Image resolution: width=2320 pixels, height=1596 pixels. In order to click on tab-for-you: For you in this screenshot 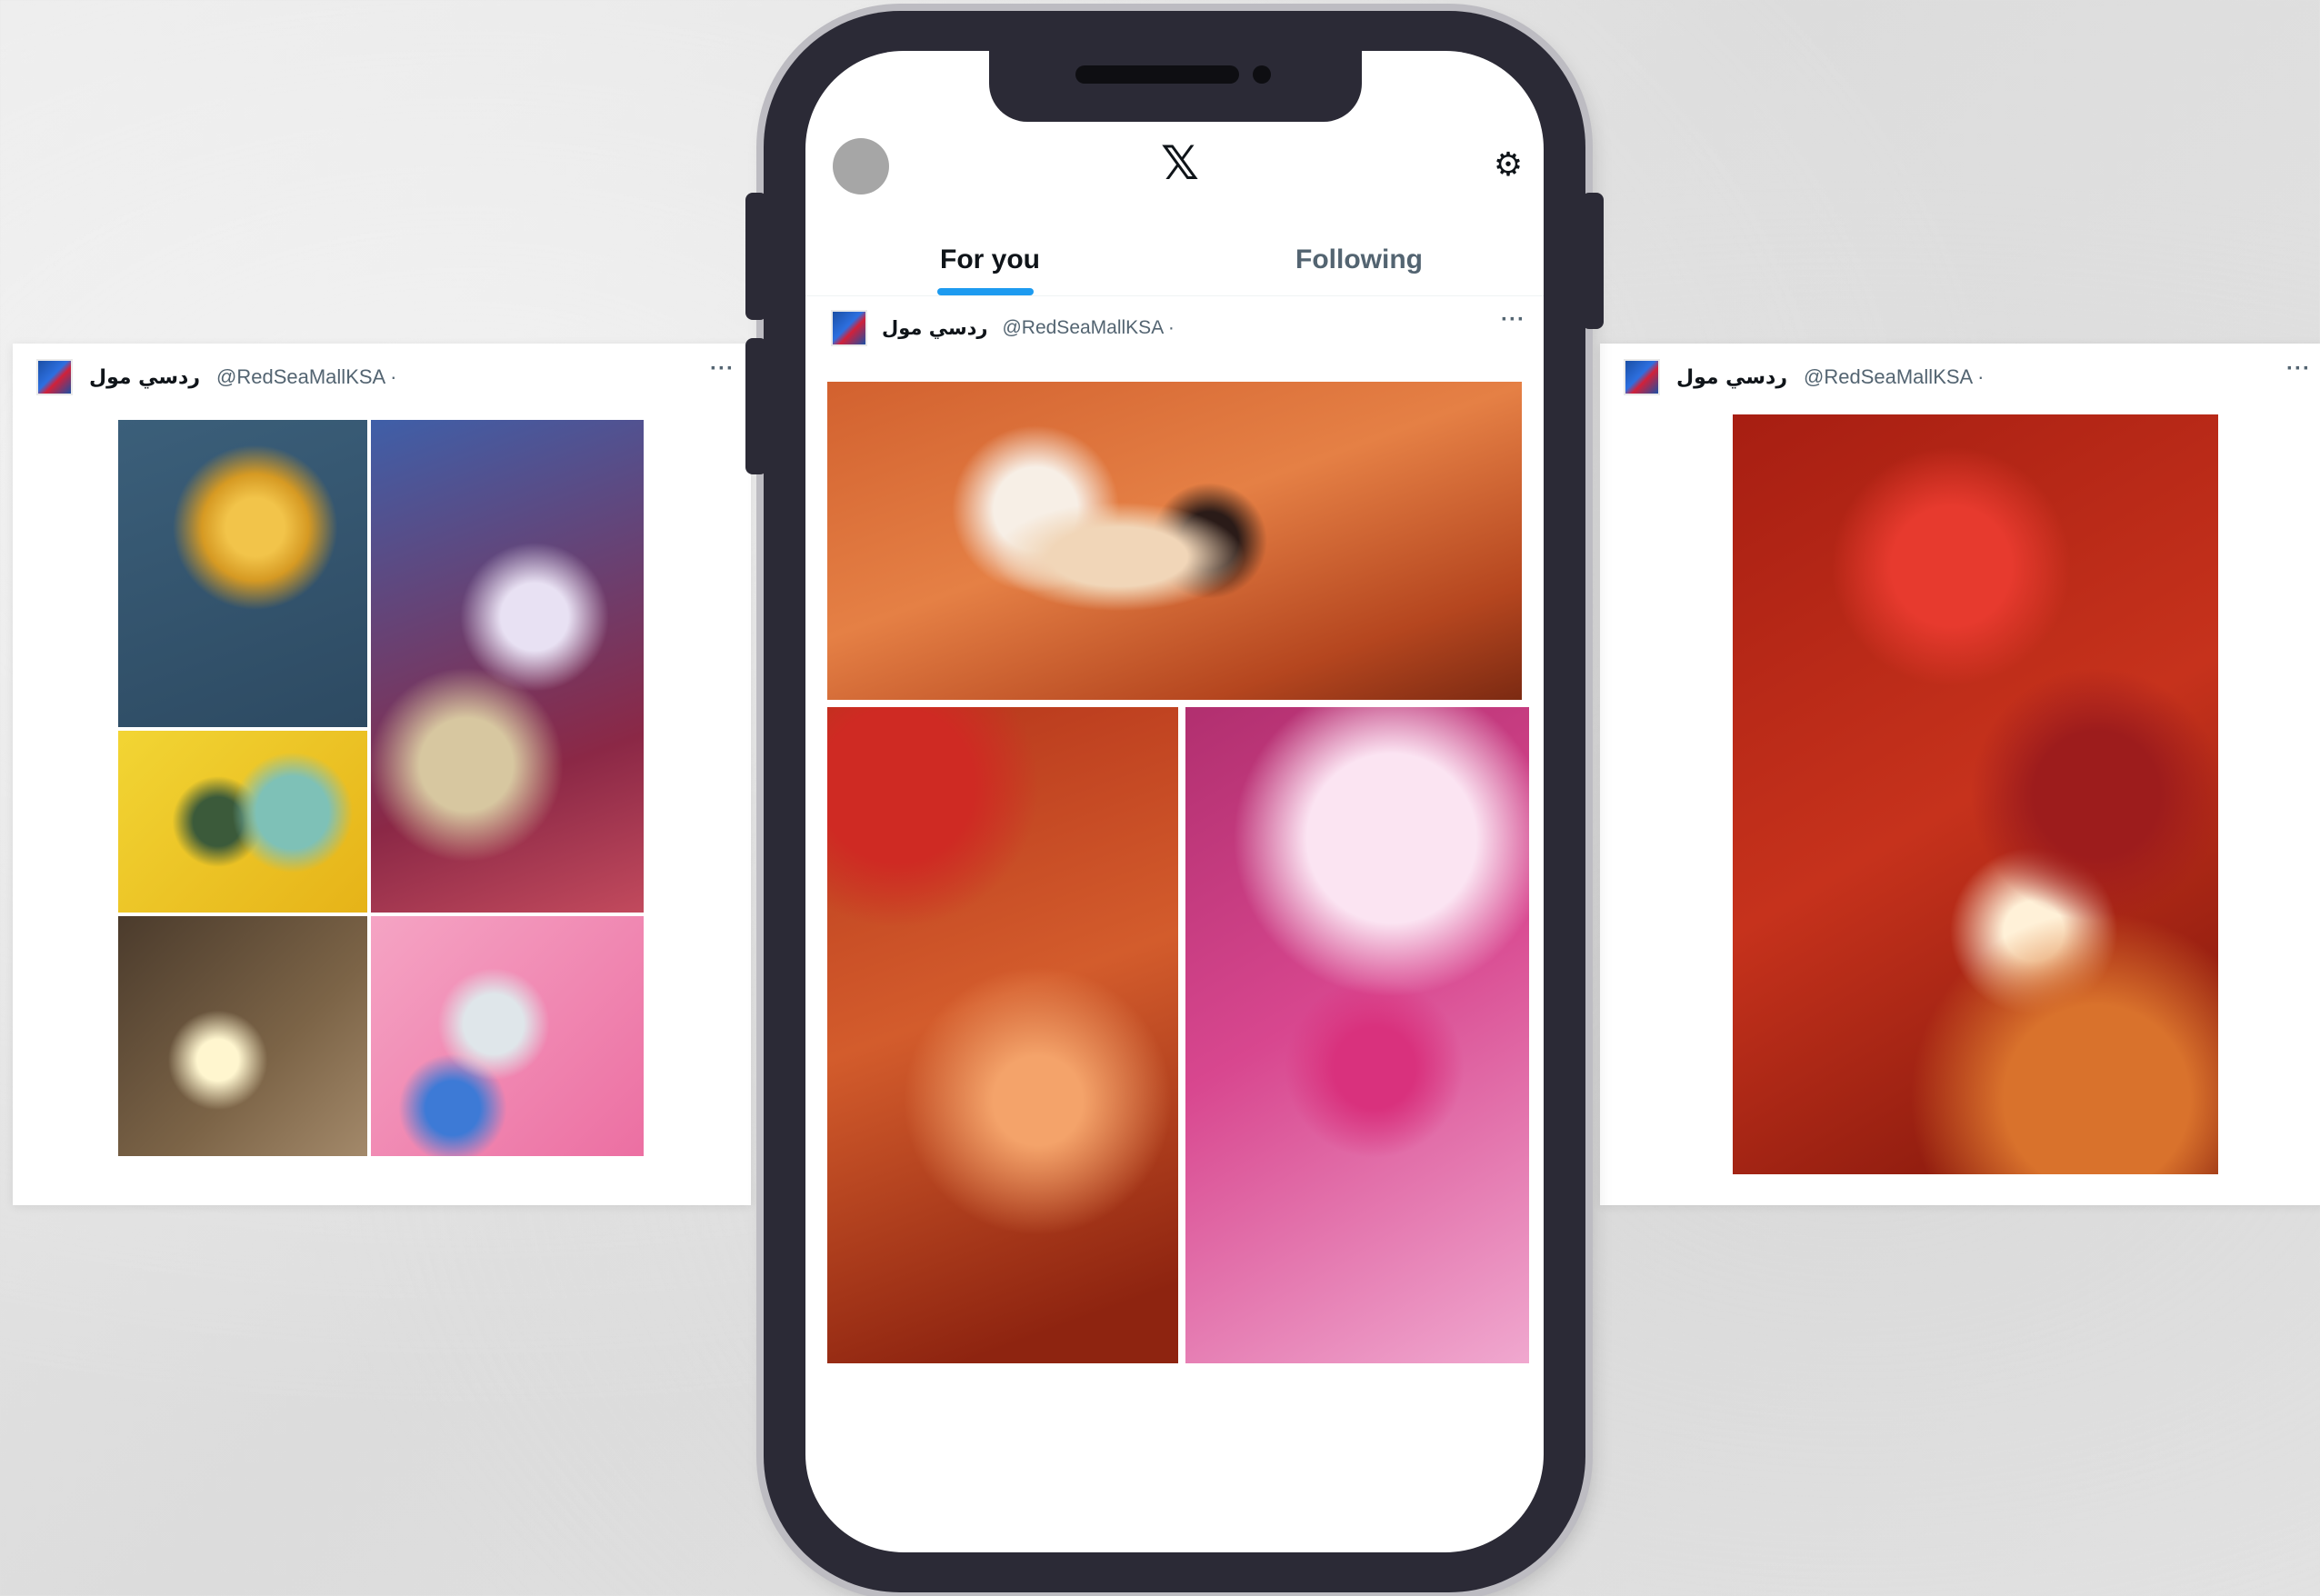, I will do `click(990, 259)`.